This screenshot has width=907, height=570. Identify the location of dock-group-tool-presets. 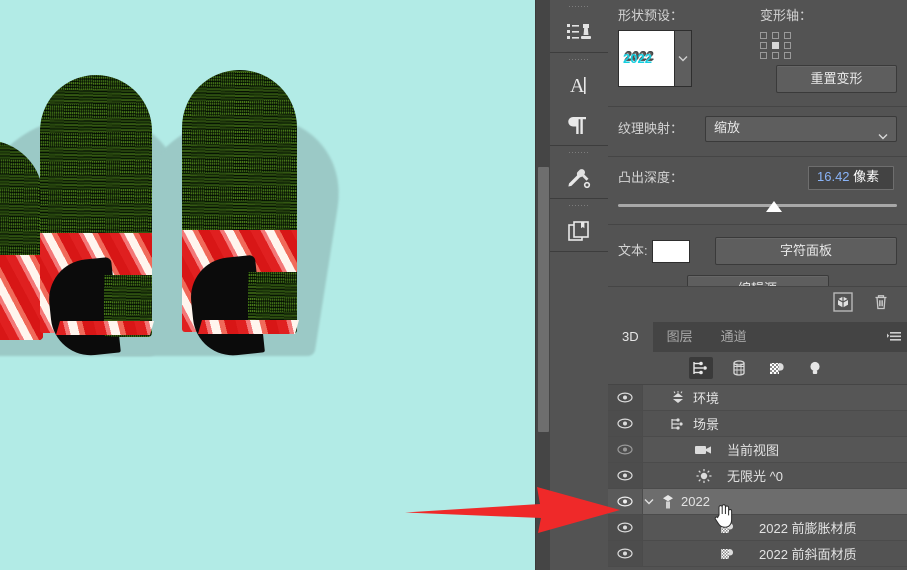
(579, 172).